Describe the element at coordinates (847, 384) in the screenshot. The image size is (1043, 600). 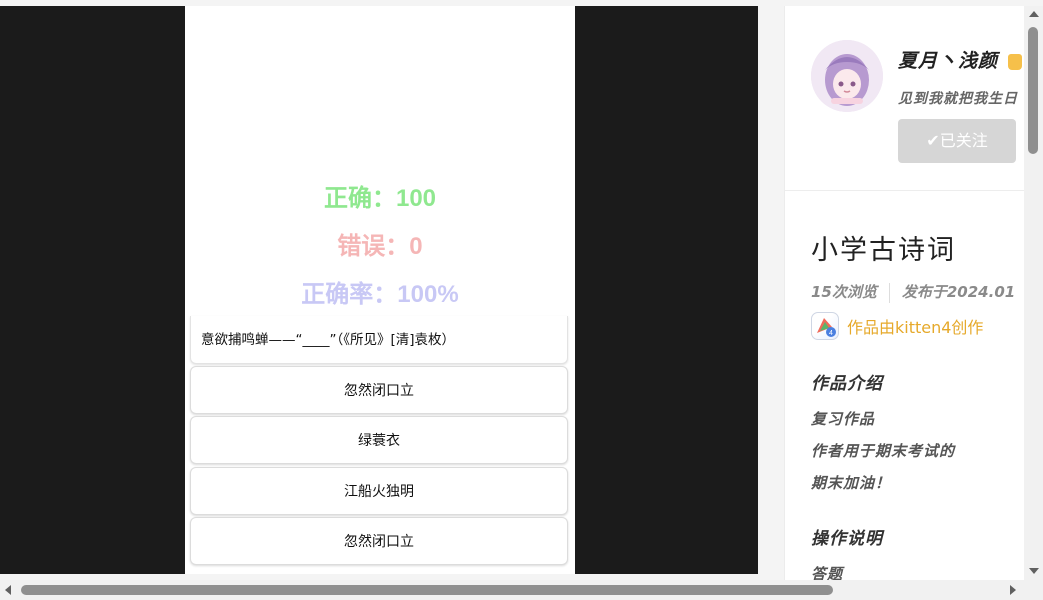
I see `intro-heading: 作品介绍` at that location.